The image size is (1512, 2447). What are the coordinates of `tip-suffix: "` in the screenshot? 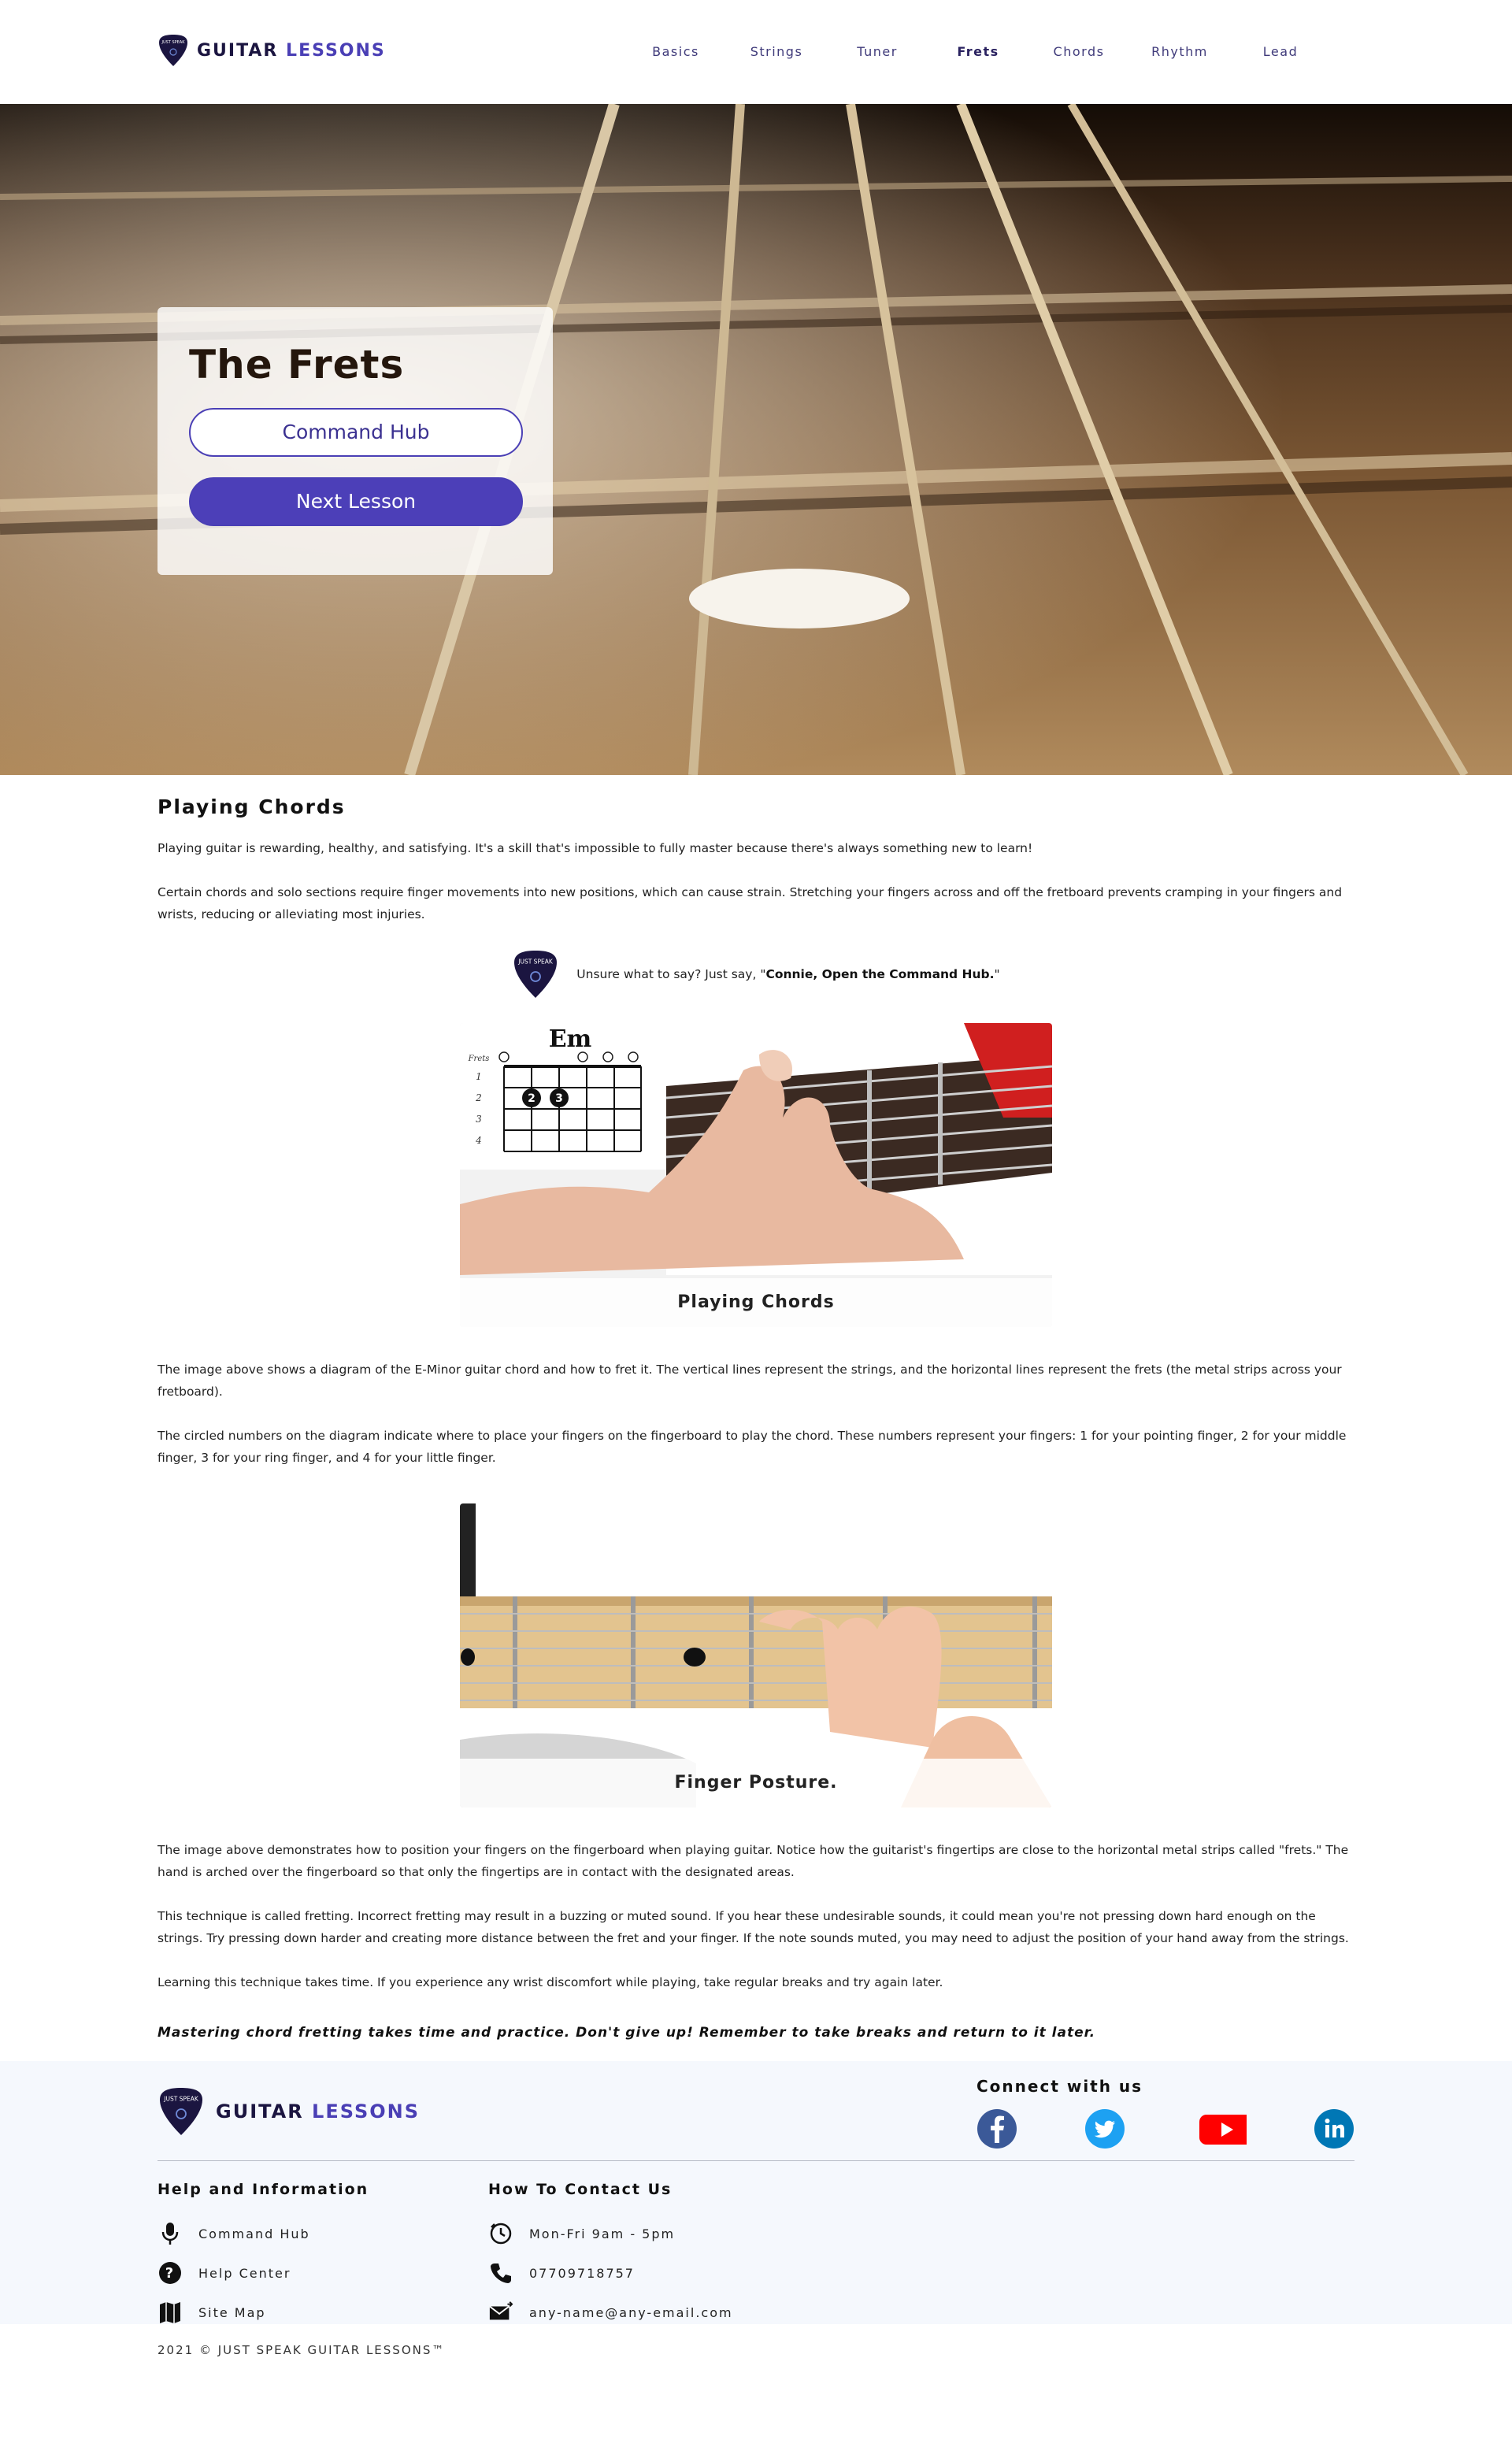 It's located at (997, 974).